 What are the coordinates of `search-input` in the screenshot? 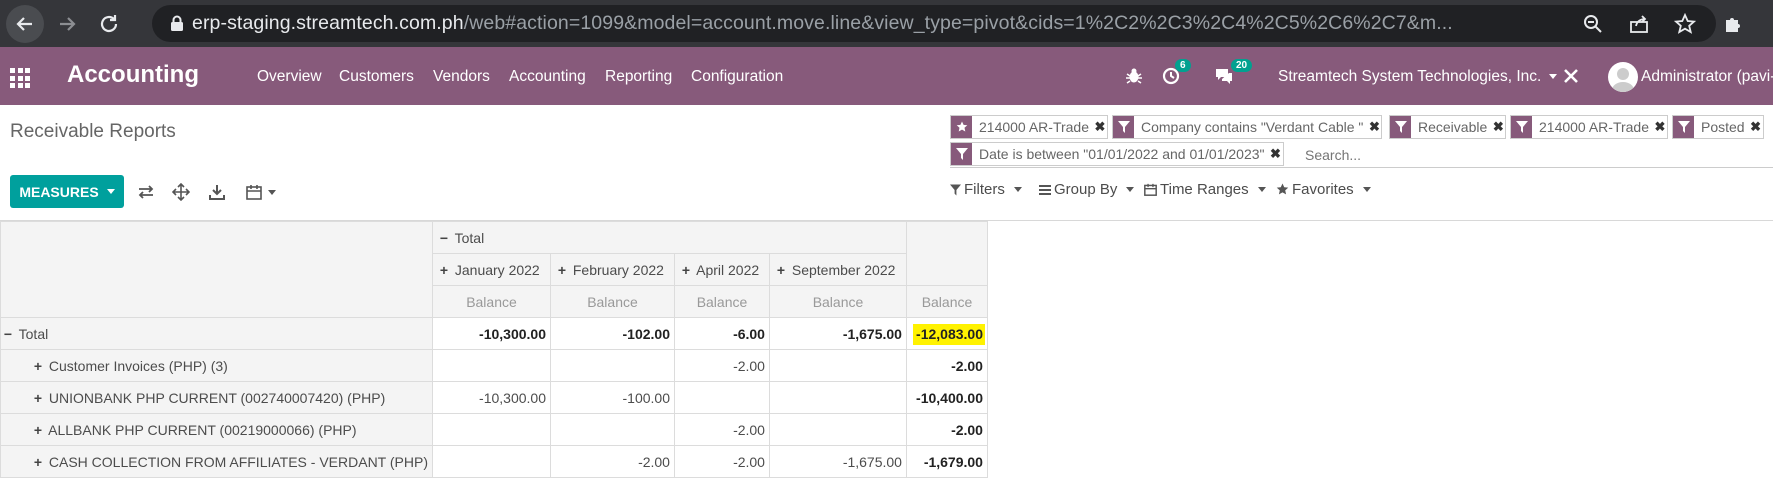 It's located at (1539, 155).